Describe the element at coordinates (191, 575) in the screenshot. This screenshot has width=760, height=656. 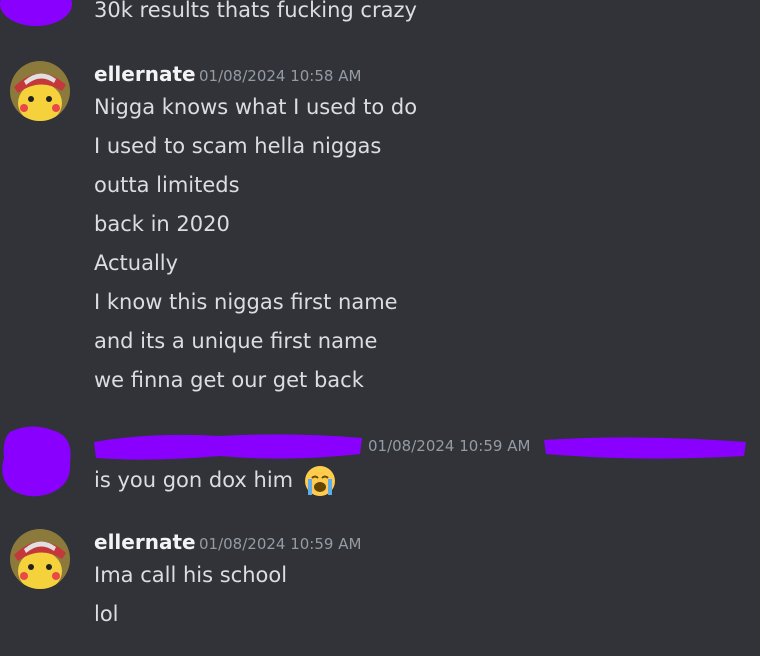
I see `message-text: Ima call his school` at that location.